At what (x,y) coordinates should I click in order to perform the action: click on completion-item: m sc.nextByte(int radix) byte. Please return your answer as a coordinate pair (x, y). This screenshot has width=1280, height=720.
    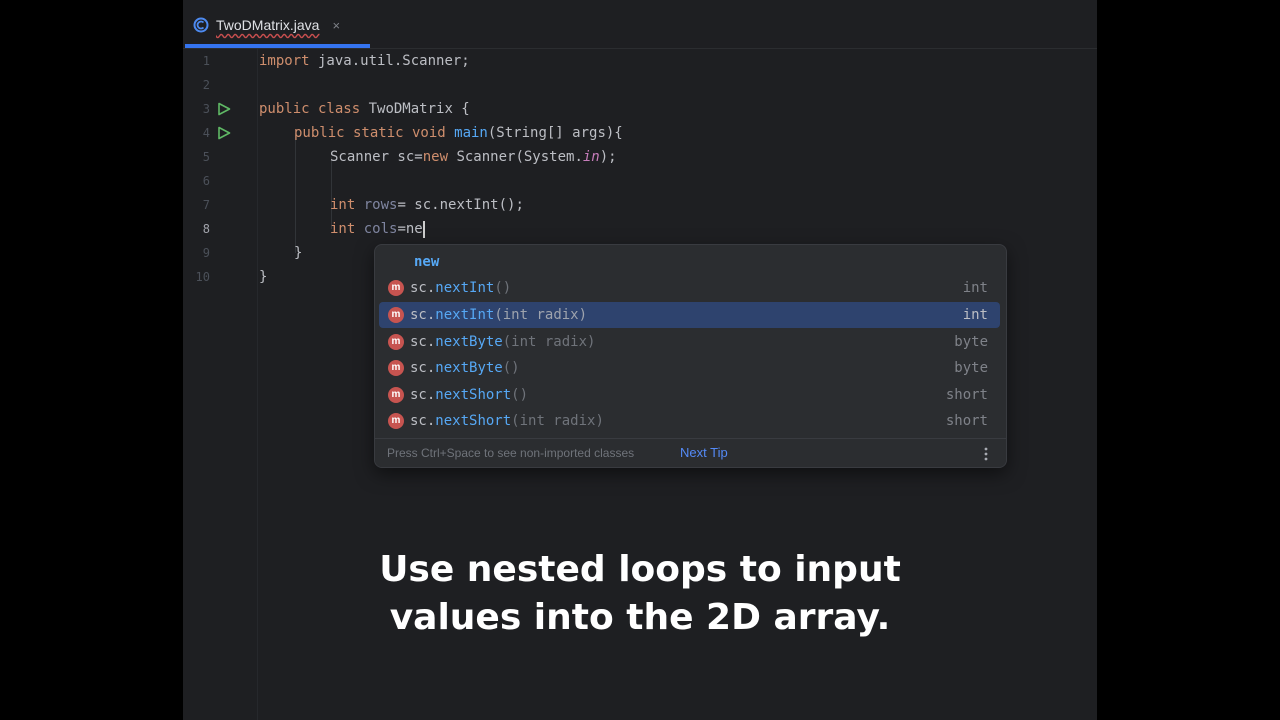
    Looking at the image, I should click on (689, 342).